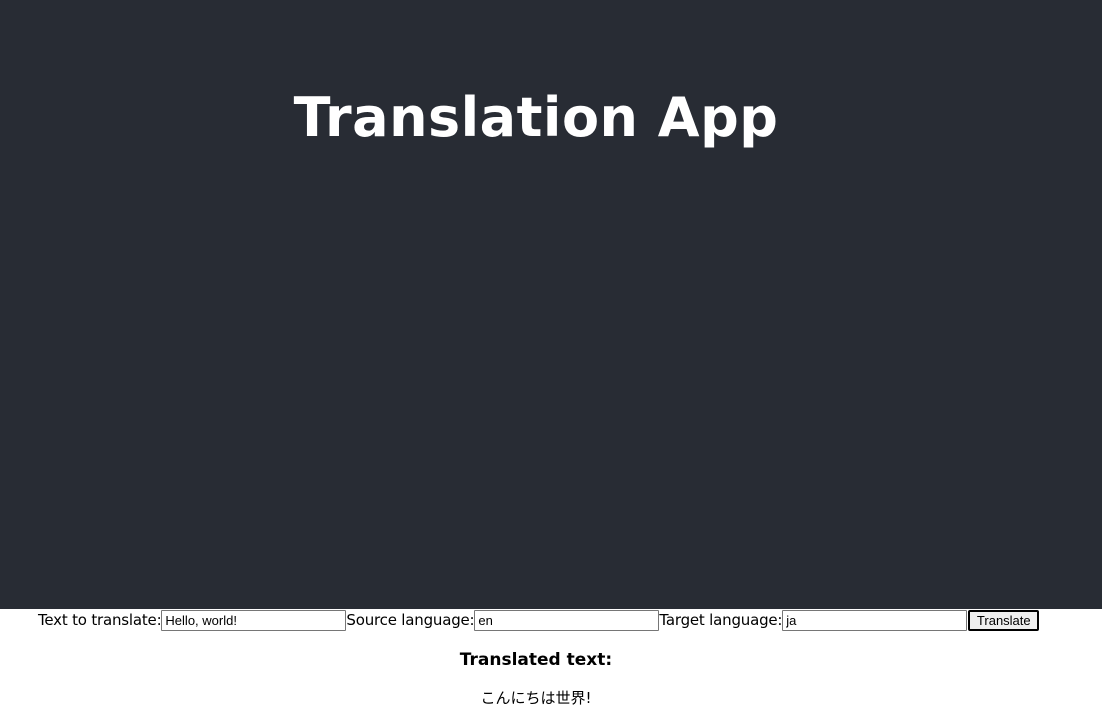  I want to click on translated-text-output: こんにちは世界!, so click(536, 698).